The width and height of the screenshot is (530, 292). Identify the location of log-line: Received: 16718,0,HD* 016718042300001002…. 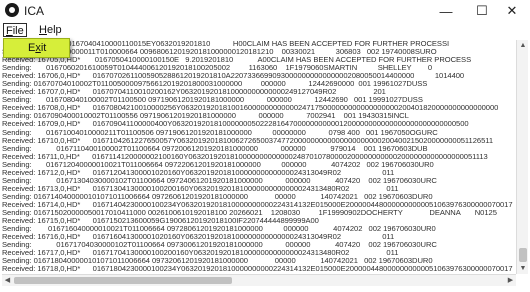
(257, 269).